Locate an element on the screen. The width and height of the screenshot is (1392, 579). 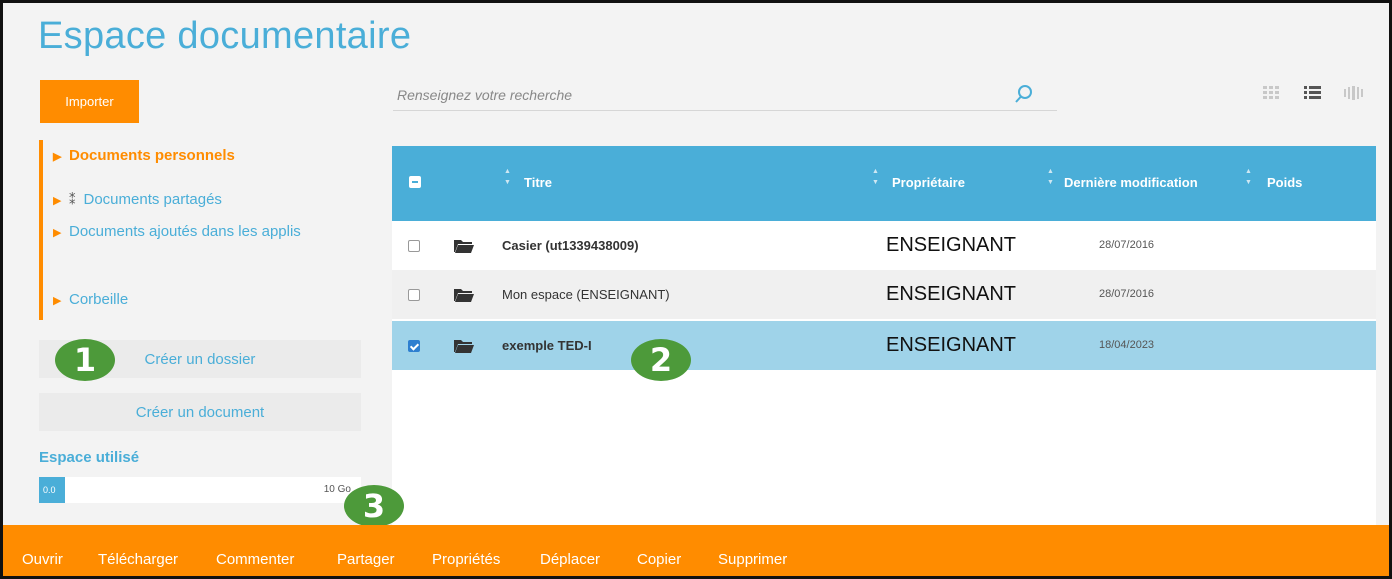
space-used-bar: 0.0 10 Go is located at coordinates (200, 490).